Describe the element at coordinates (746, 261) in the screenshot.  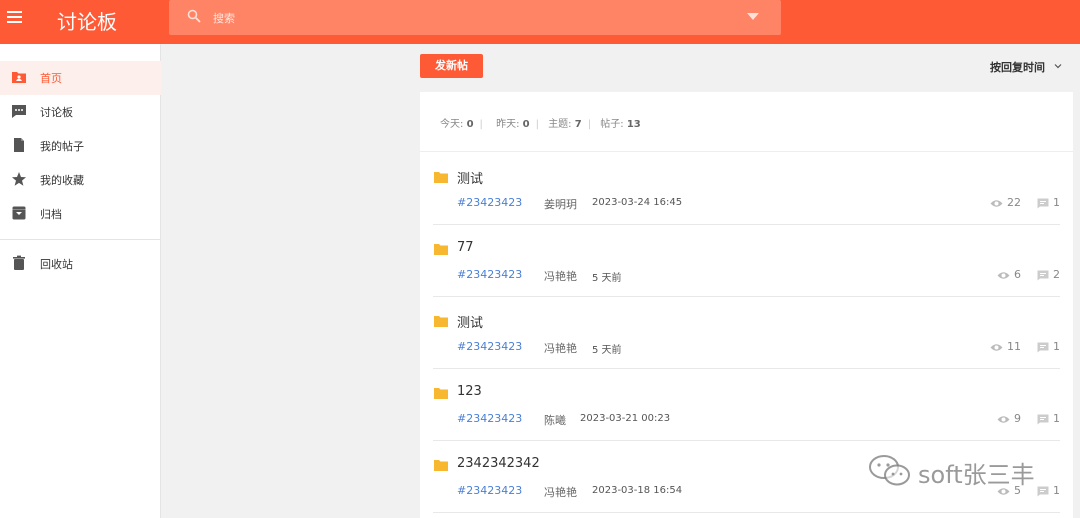
I see `post-list-item: 77 #23423423 冯艳艳 5 天前 6 2` at that location.